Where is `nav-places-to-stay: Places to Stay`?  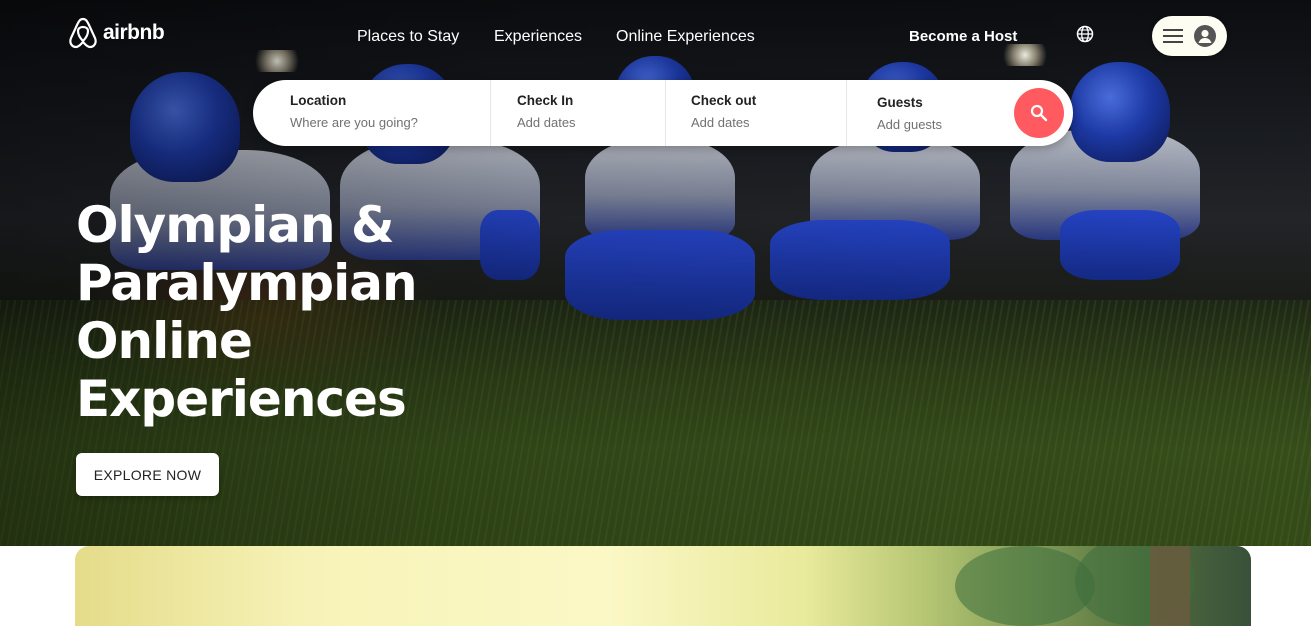 nav-places-to-stay: Places to Stay is located at coordinates (408, 37).